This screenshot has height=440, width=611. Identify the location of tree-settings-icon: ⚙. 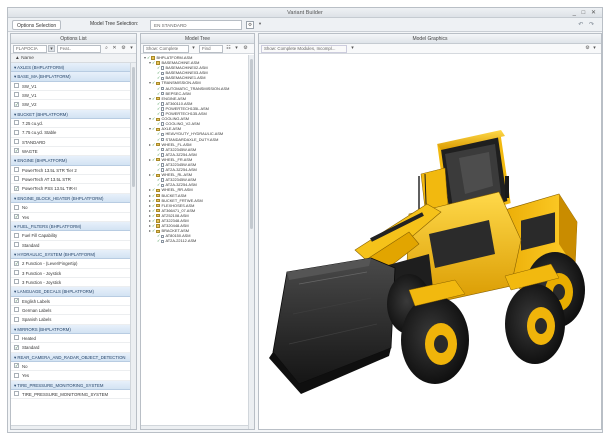
(123, 48).